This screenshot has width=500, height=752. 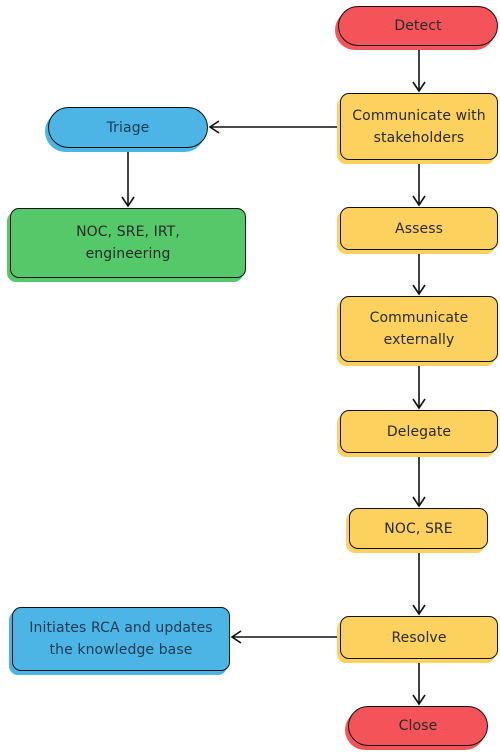 I want to click on node-detect-label: Detect, so click(x=418, y=26).